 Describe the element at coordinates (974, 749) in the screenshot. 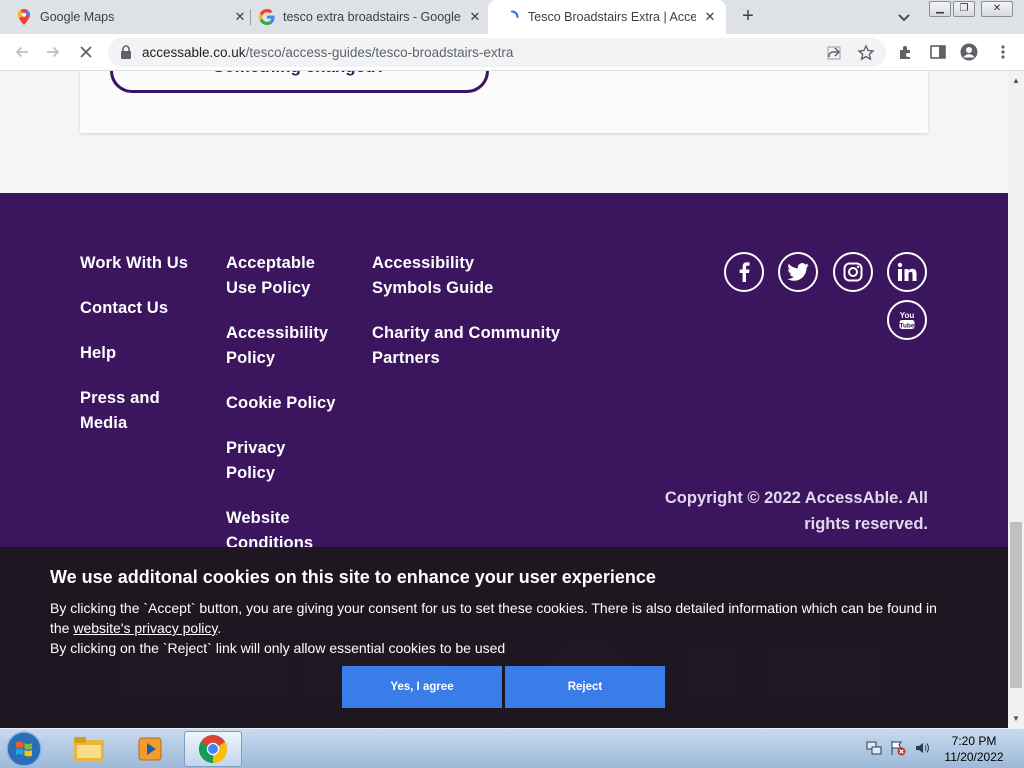

I see `system-clock: 7:20 PM 11/20/2022` at that location.